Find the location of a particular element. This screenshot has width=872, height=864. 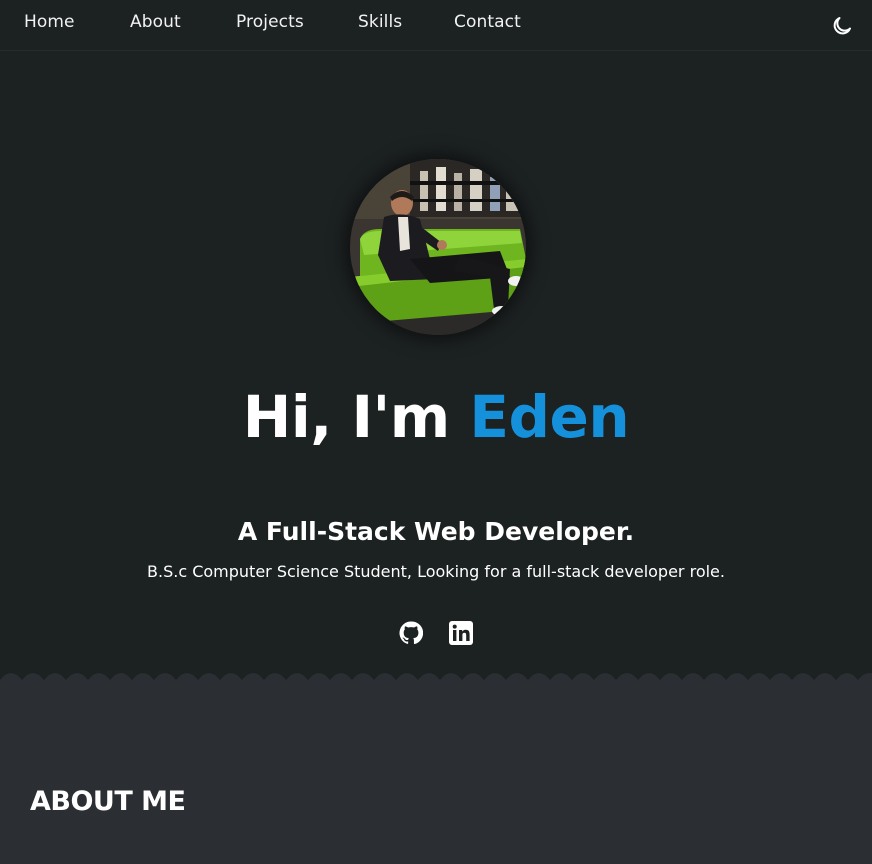

social-links is located at coordinates (436, 634).